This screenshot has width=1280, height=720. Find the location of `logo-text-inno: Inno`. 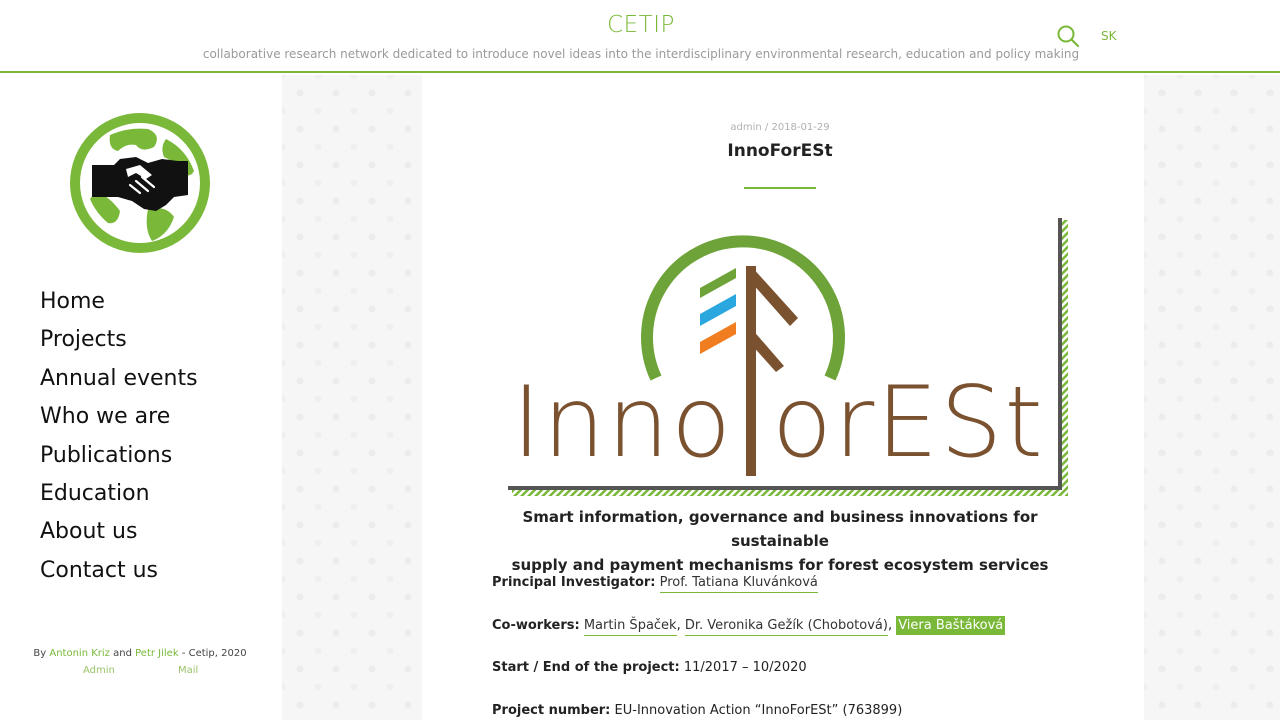

logo-text-inno: Inno is located at coordinates (622, 423).